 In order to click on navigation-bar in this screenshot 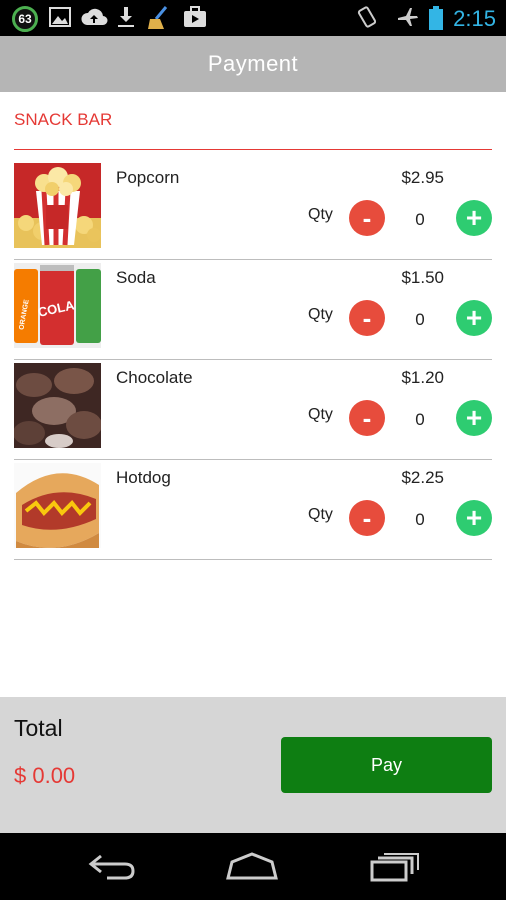, I will do `click(253, 866)`.